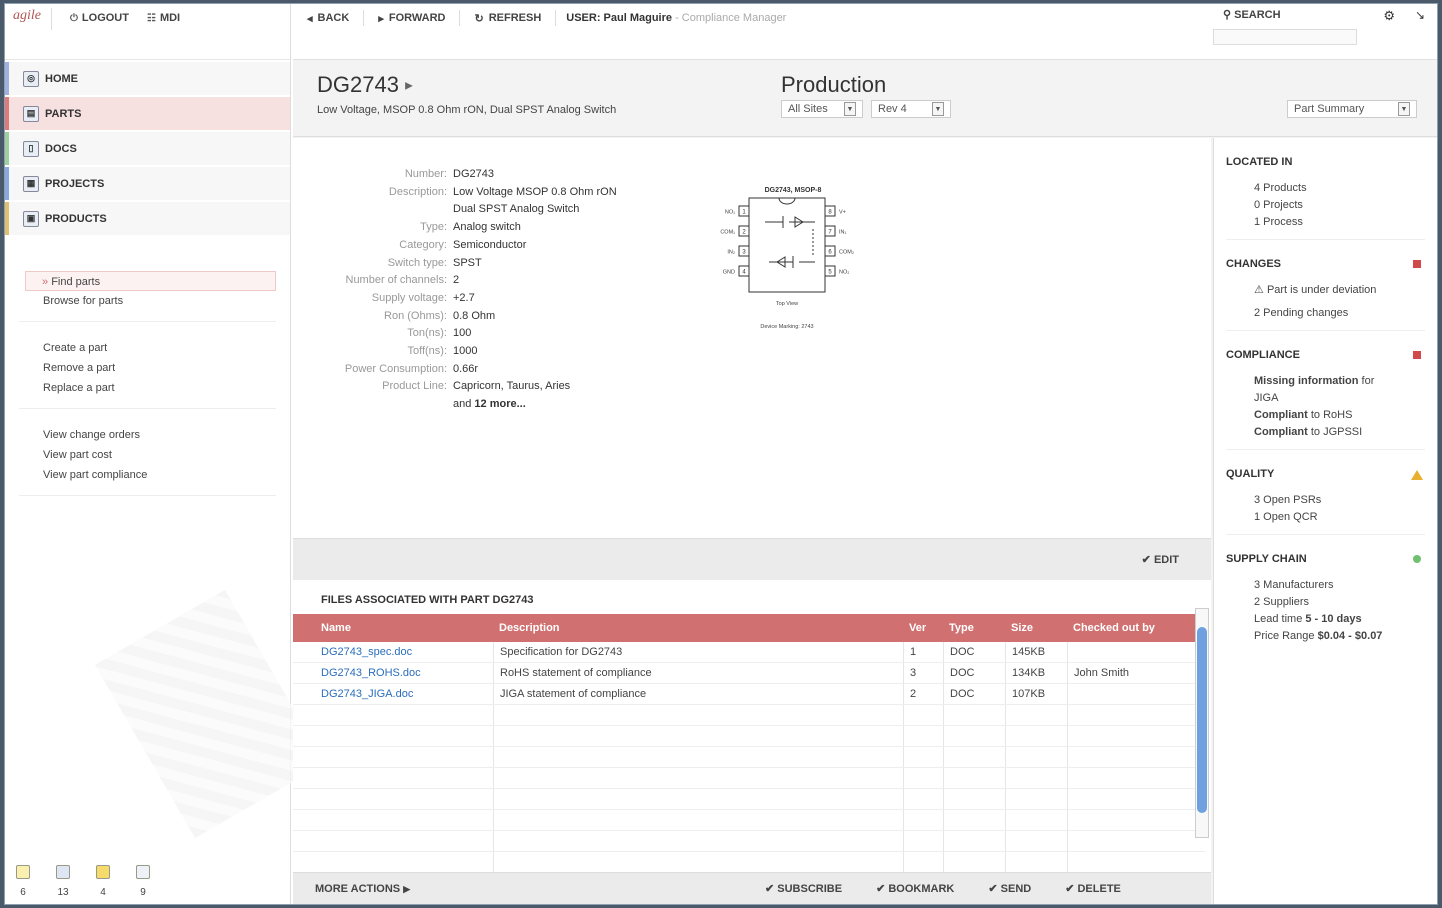 The width and height of the screenshot is (1442, 908). I want to click on search-input, so click(1285, 37).